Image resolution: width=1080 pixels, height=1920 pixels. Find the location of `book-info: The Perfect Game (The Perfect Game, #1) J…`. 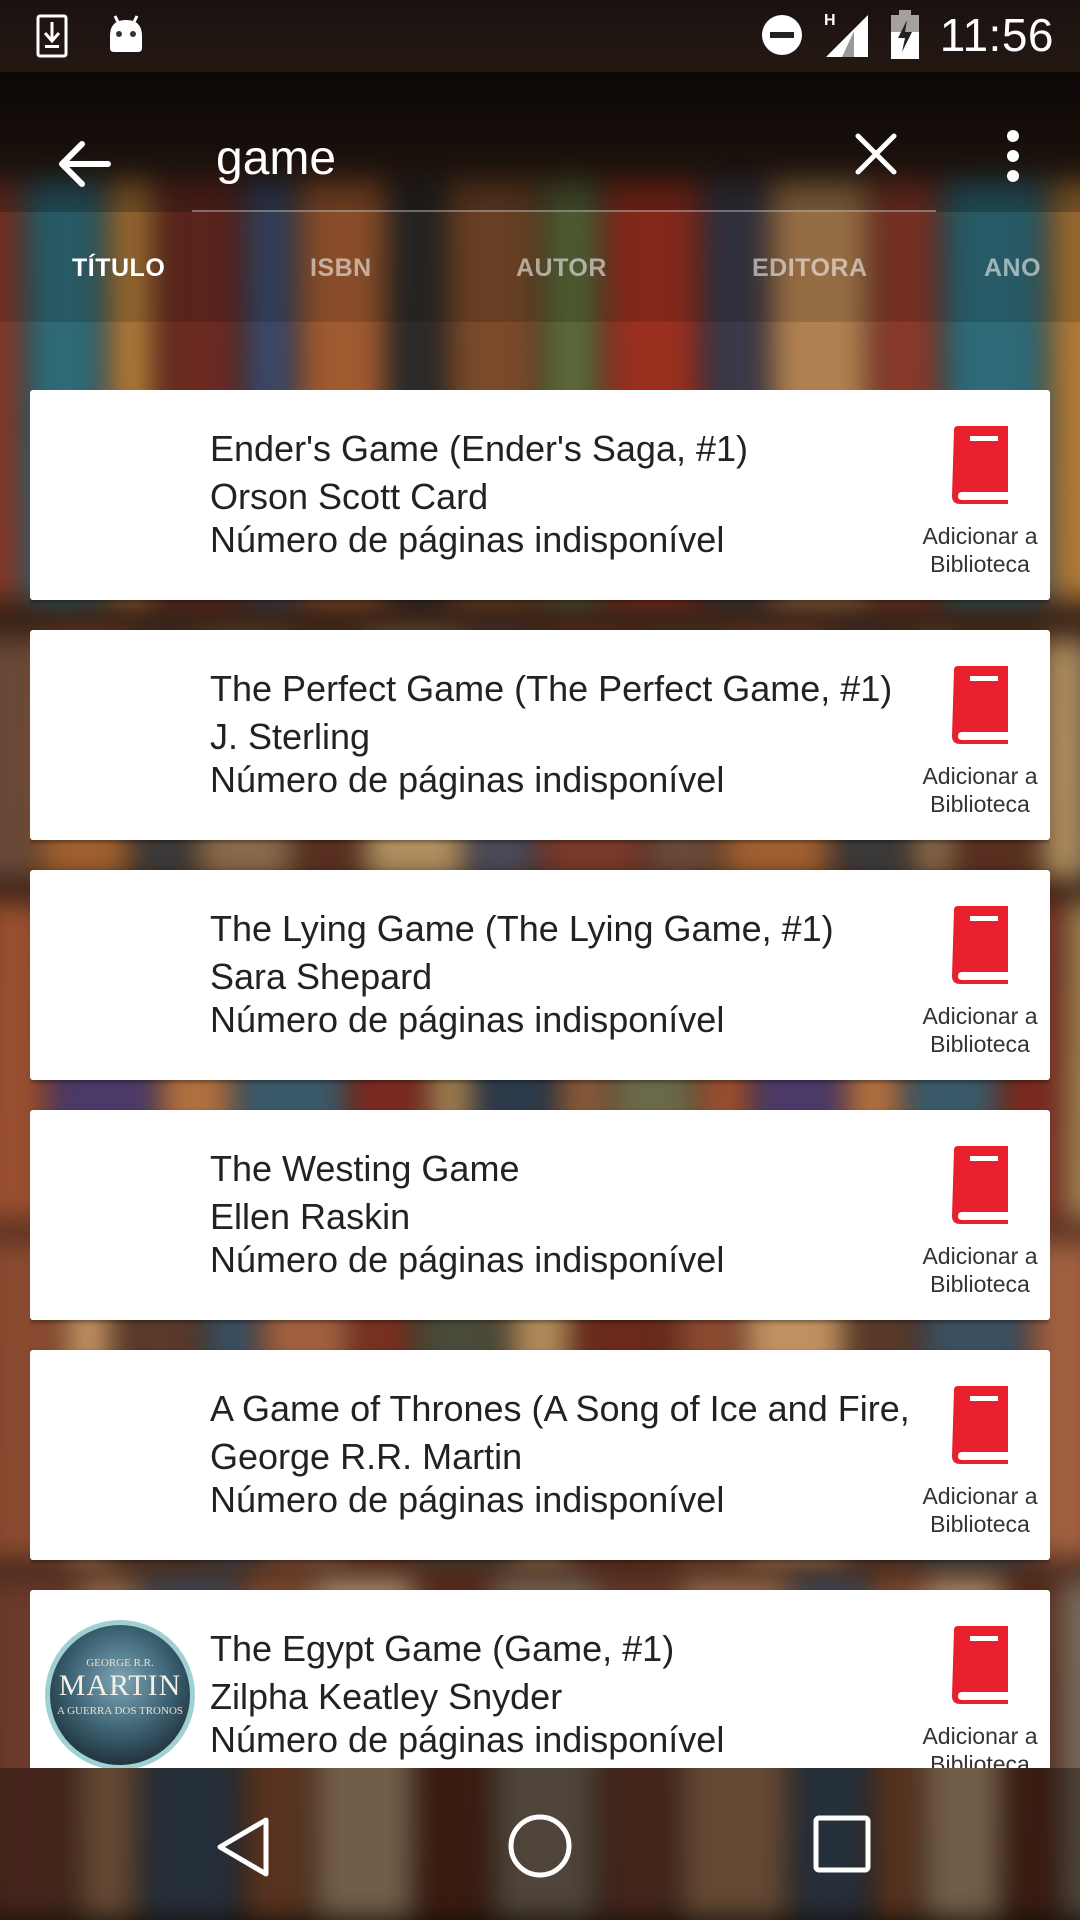

book-info: The Perfect Game (The Perfect Game, #1) J… is located at coordinates (600, 733).